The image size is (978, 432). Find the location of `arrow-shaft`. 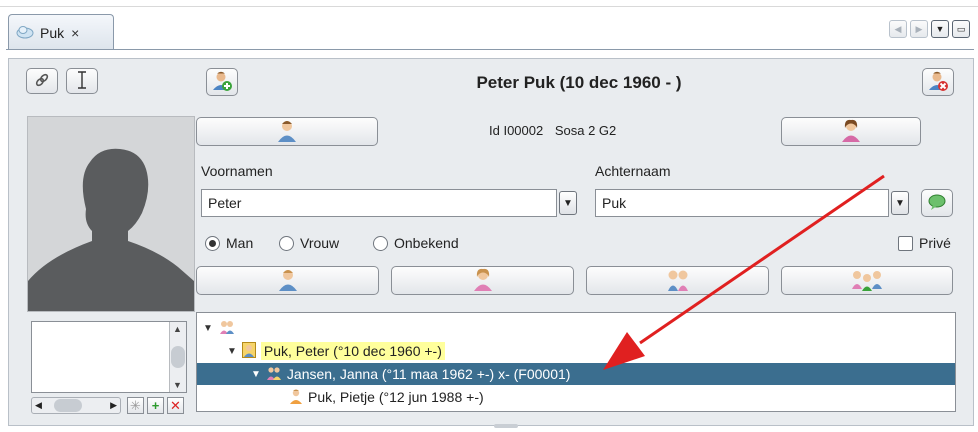

arrow-shaft is located at coordinates (762, 259).